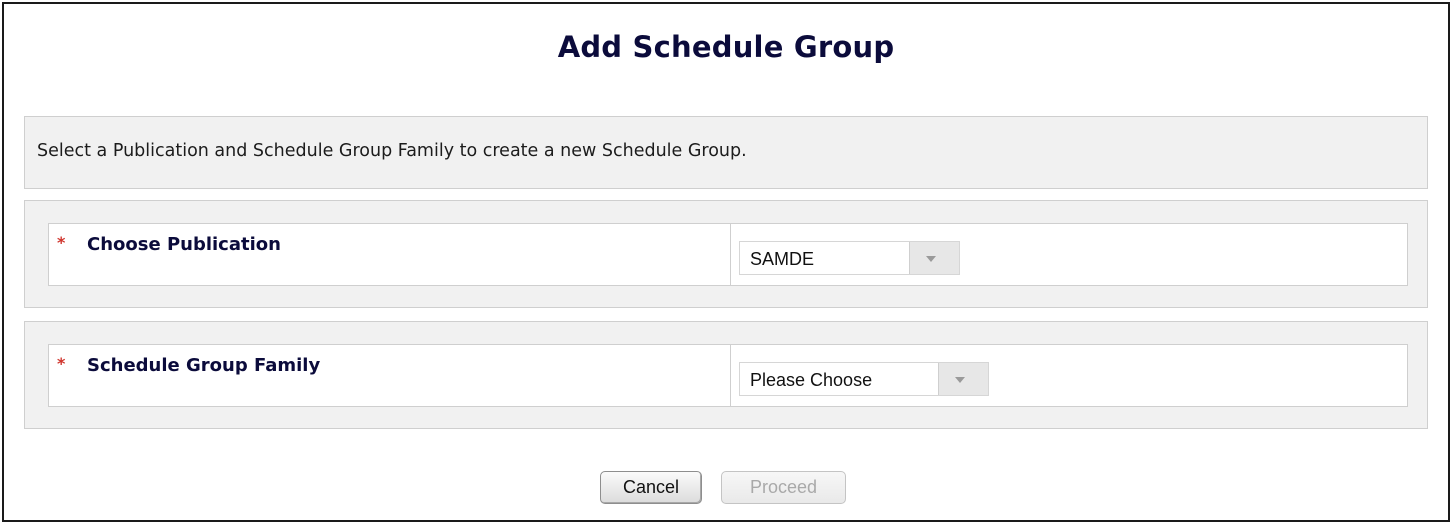 The width and height of the screenshot is (1455, 522). Describe the element at coordinates (204, 365) in the screenshot. I see `schedule-group-family-label: Schedule Group Family` at that location.